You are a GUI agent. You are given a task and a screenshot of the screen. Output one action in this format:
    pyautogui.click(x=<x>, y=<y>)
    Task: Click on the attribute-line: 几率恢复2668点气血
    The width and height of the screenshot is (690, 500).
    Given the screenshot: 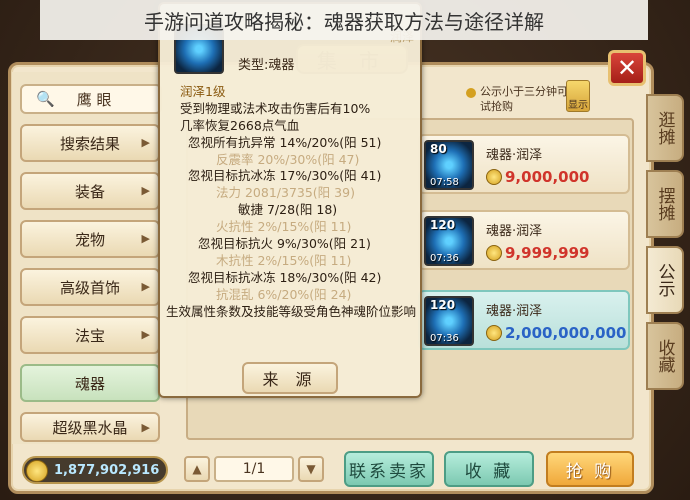 What is the action you would take?
    pyautogui.click(x=240, y=125)
    